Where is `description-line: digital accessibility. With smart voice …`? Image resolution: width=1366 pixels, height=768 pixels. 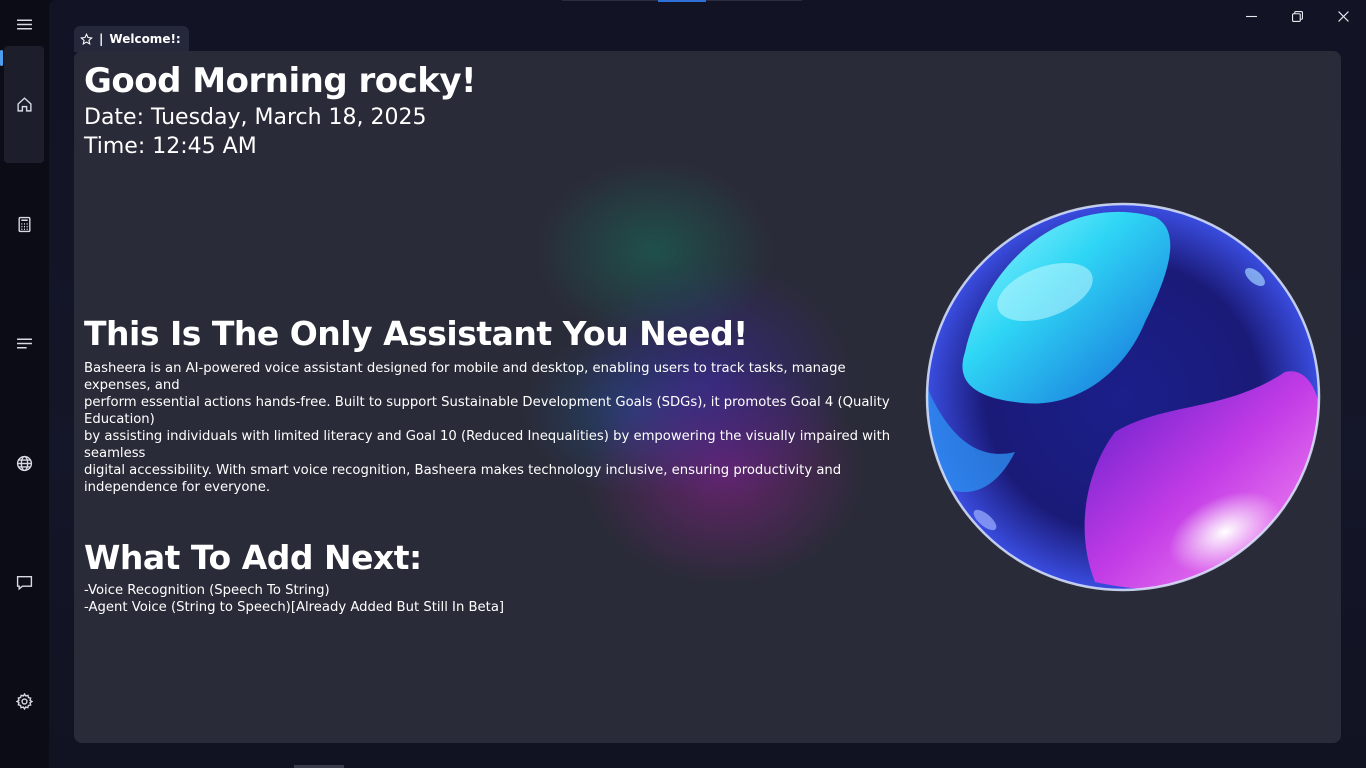
description-line: digital accessibility. With smart voice … is located at coordinates (463, 470).